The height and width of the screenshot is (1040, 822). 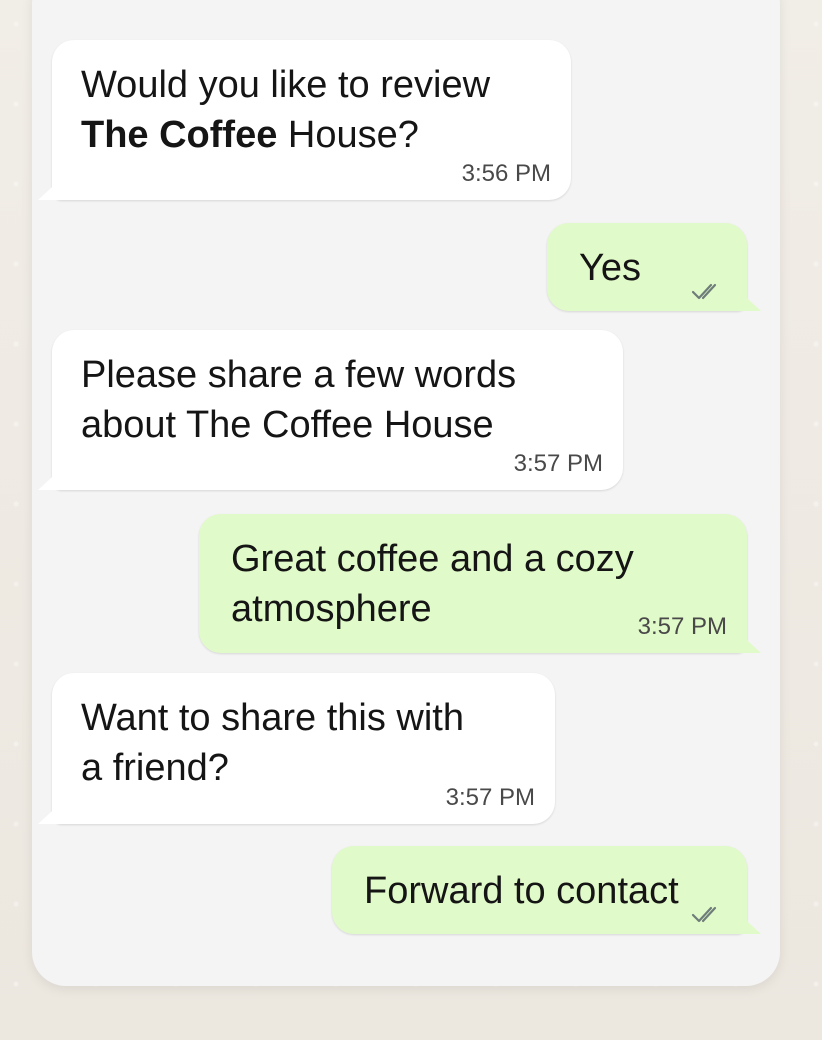 I want to click on message-time: 3:56 PM, so click(x=506, y=173).